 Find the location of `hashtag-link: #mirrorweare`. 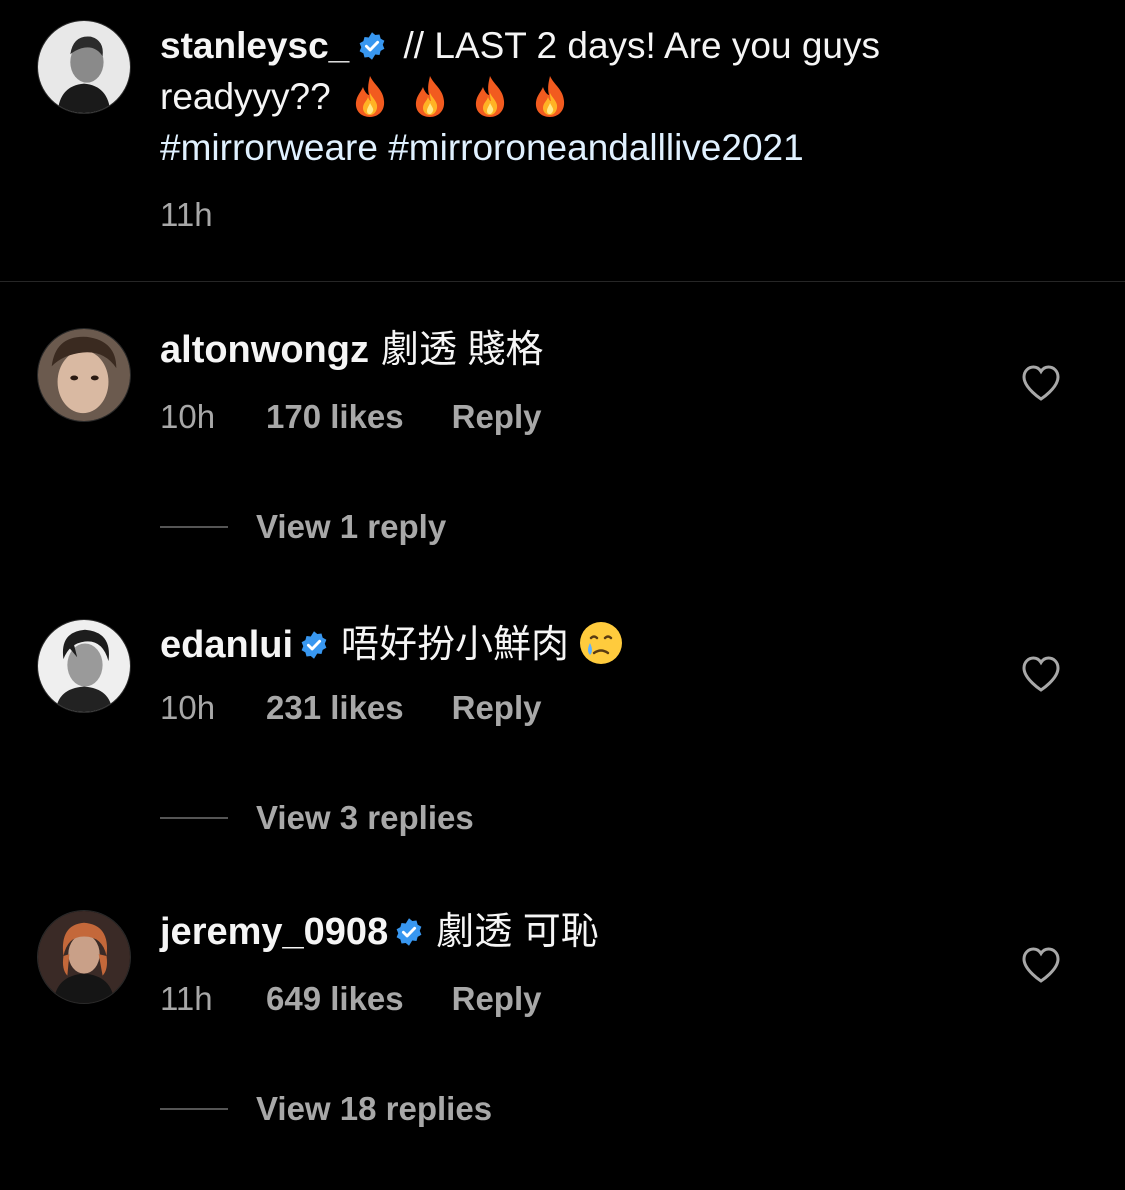

hashtag-link: #mirrorweare is located at coordinates (269, 147).